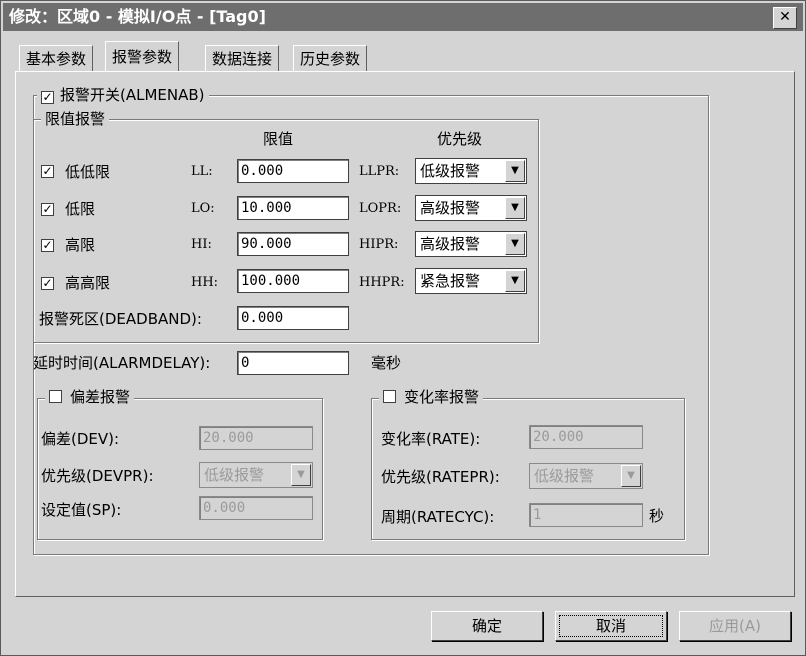 Image resolution: width=806 pixels, height=656 pixels. I want to click on alarm-delay-label: 延时时间(ALARMDELAY):, so click(122, 363).